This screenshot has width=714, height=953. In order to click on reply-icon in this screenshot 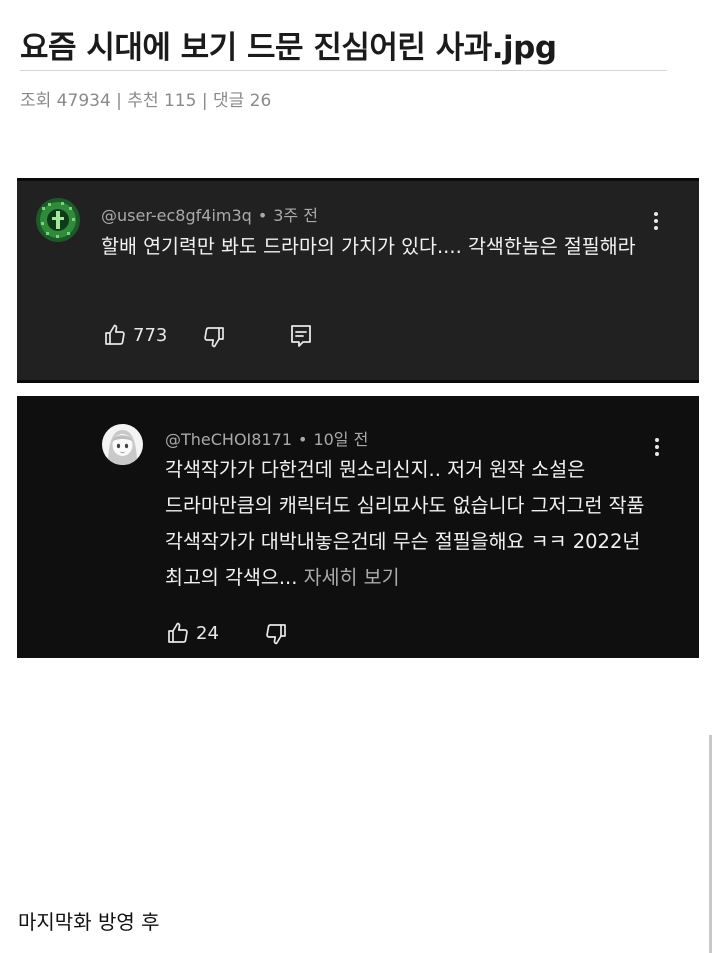, I will do `click(301, 336)`.